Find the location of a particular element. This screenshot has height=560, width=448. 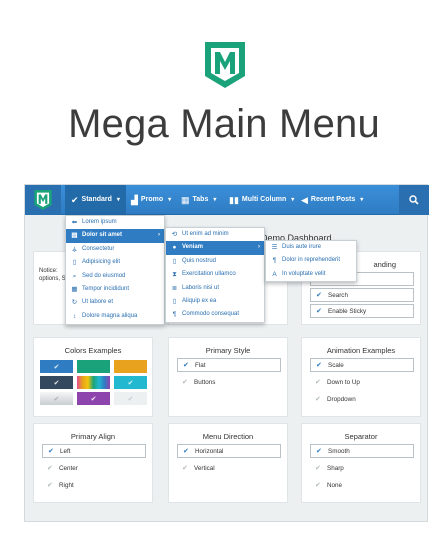

nav-item-promo: ▟ Promo ▾ is located at coordinates (151, 200).